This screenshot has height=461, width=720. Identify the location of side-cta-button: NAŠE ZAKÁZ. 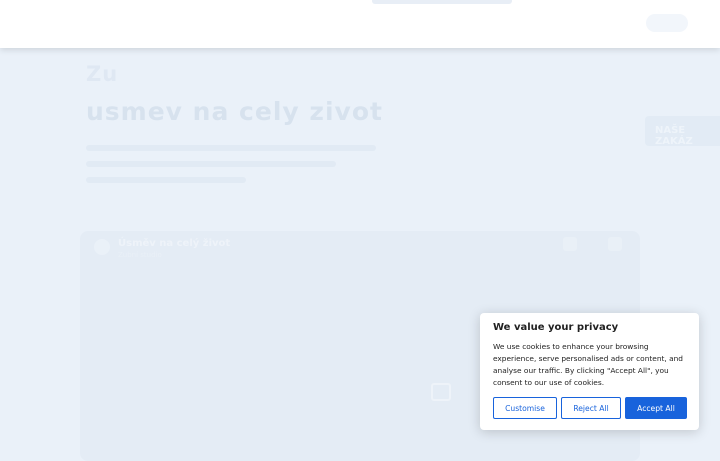
(682, 131).